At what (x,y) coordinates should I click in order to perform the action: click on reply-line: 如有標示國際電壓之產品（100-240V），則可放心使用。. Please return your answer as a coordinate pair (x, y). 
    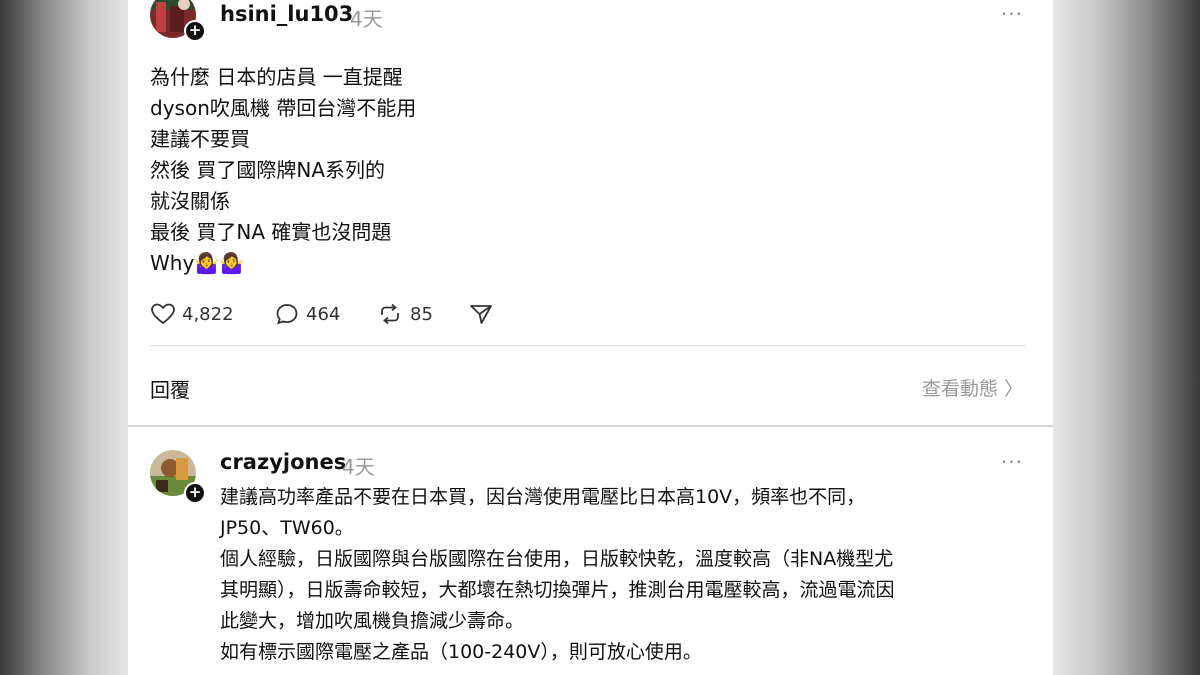
    Looking at the image, I should click on (461, 652).